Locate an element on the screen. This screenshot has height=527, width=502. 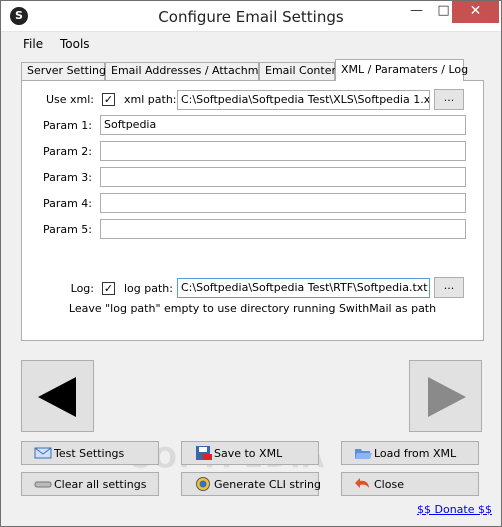
close-label: Close is located at coordinates (389, 484).